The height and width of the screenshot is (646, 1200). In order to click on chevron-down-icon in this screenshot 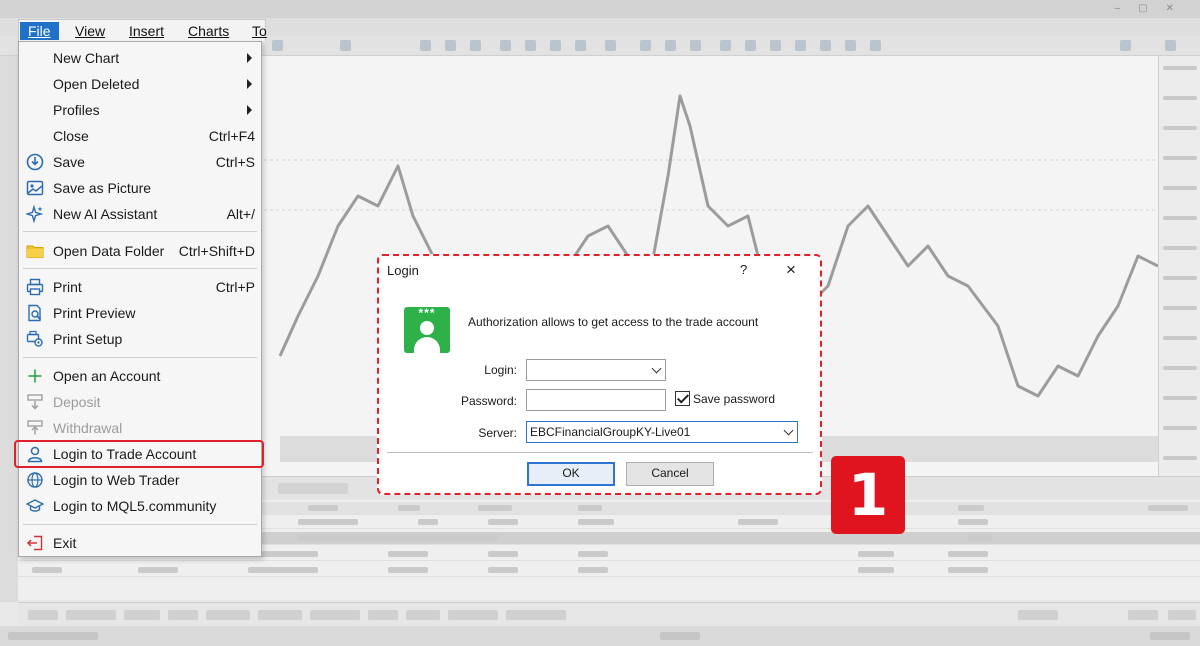, I will do `click(788, 430)`.